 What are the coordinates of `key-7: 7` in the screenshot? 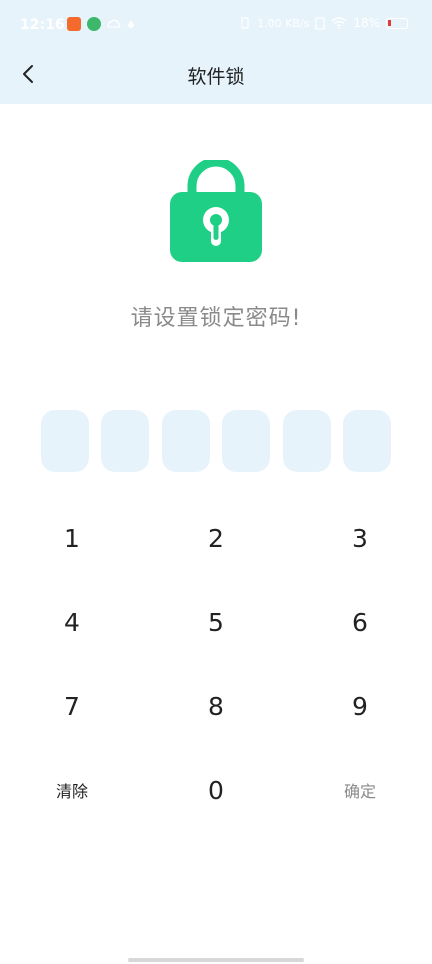 It's located at (72, 706).